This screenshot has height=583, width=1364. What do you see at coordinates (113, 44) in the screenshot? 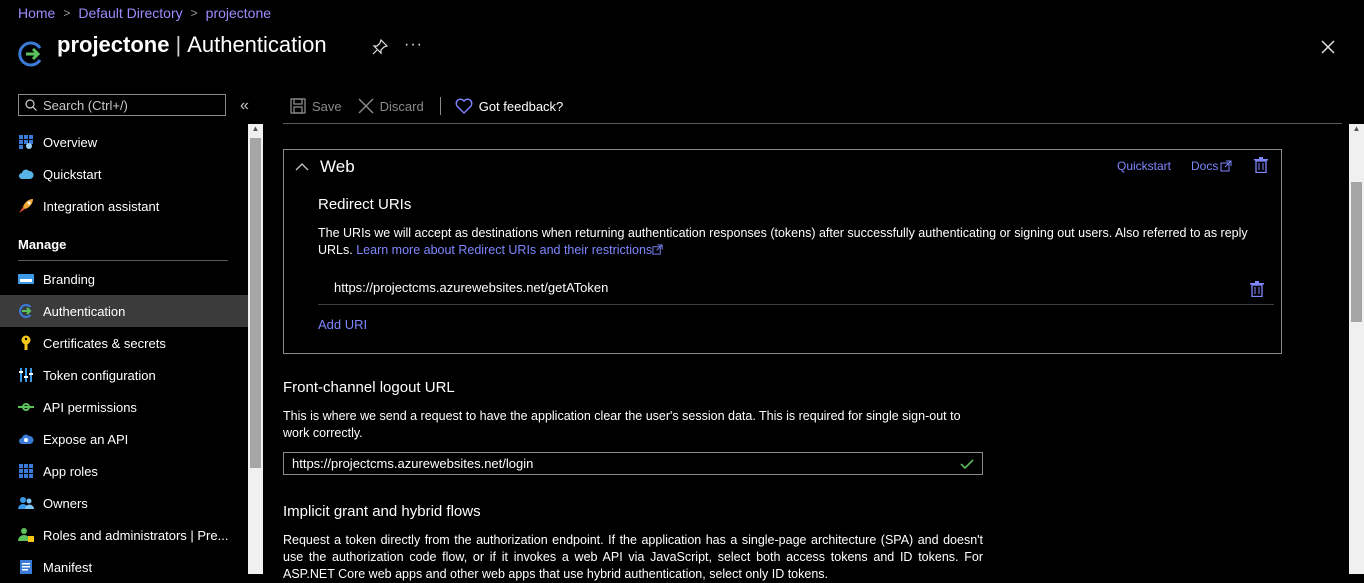
I see `app-name: projectone` at bounding box center [113, 44].